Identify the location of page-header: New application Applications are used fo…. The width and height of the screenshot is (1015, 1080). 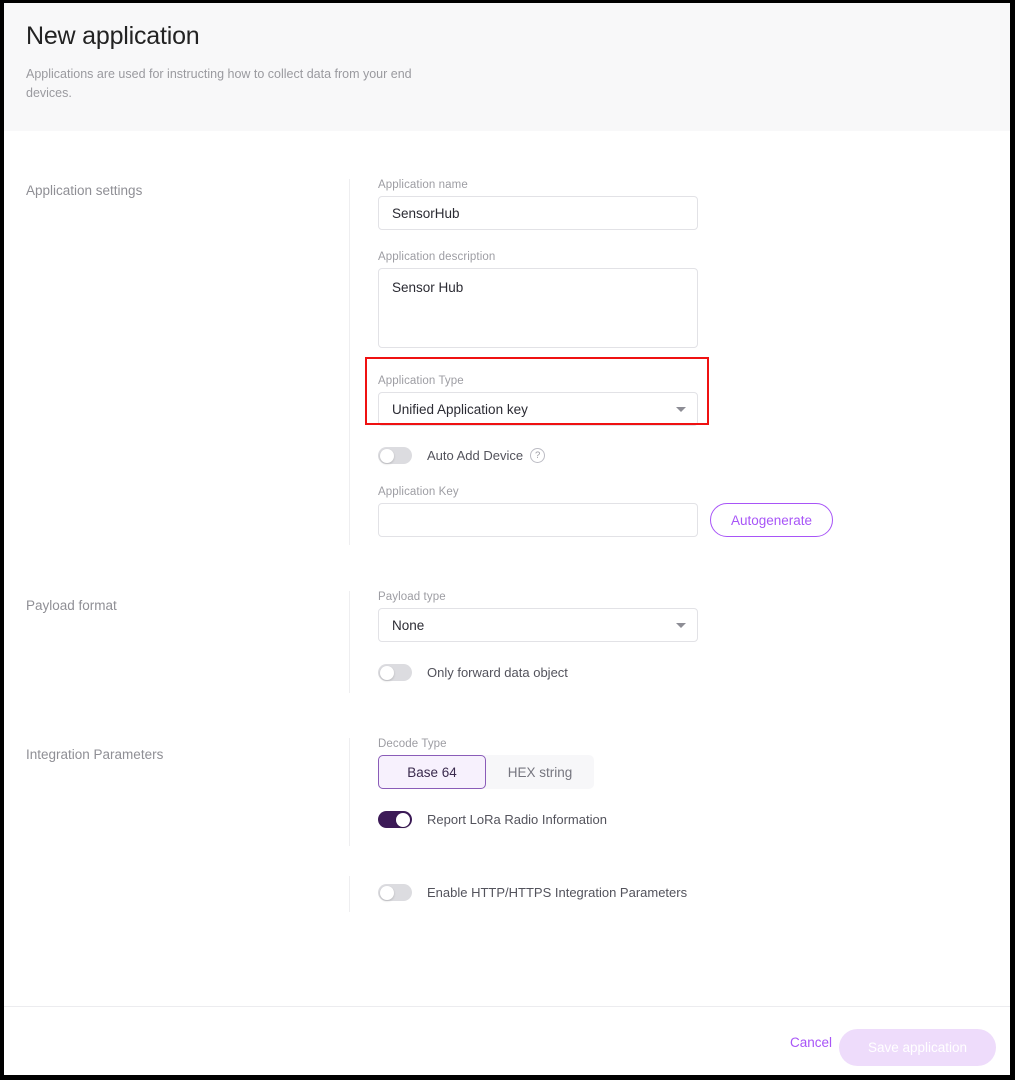
(507, 67).